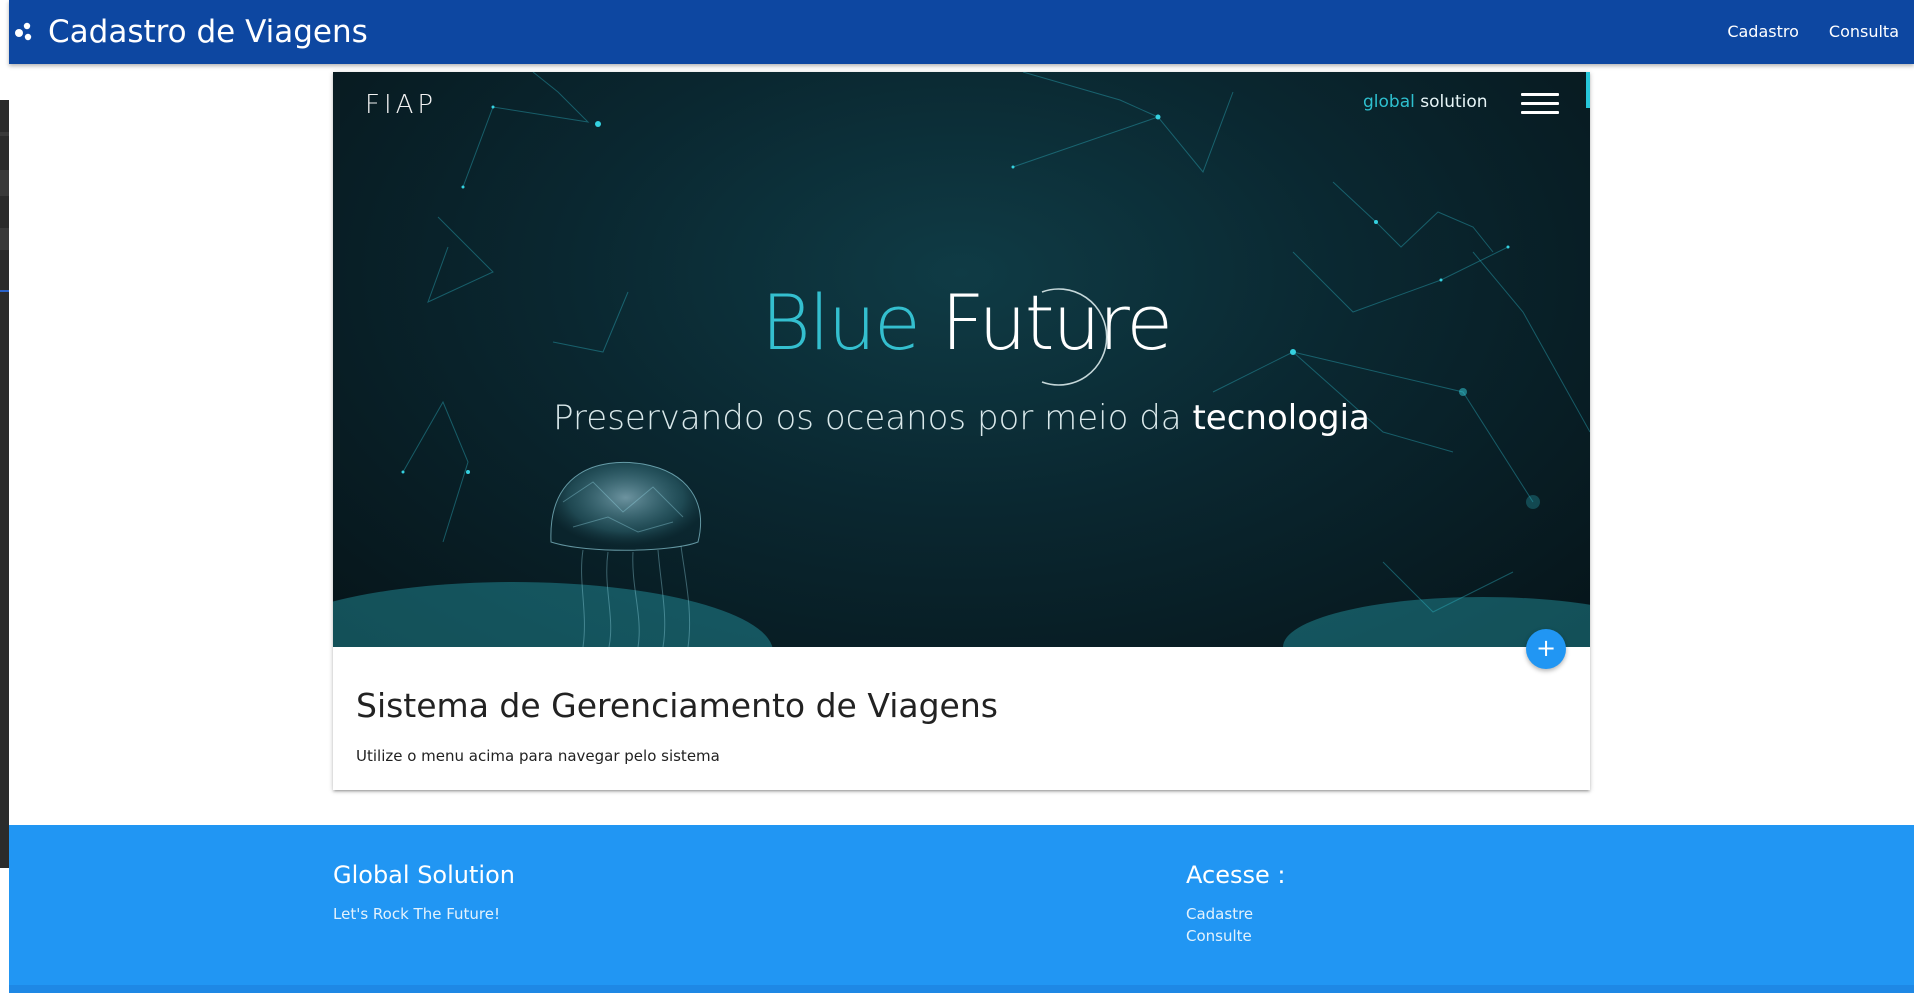 The width and height of the screenshot is (1914, 993). I want to click on fiap-logo: FIAP, so click(401, 105).